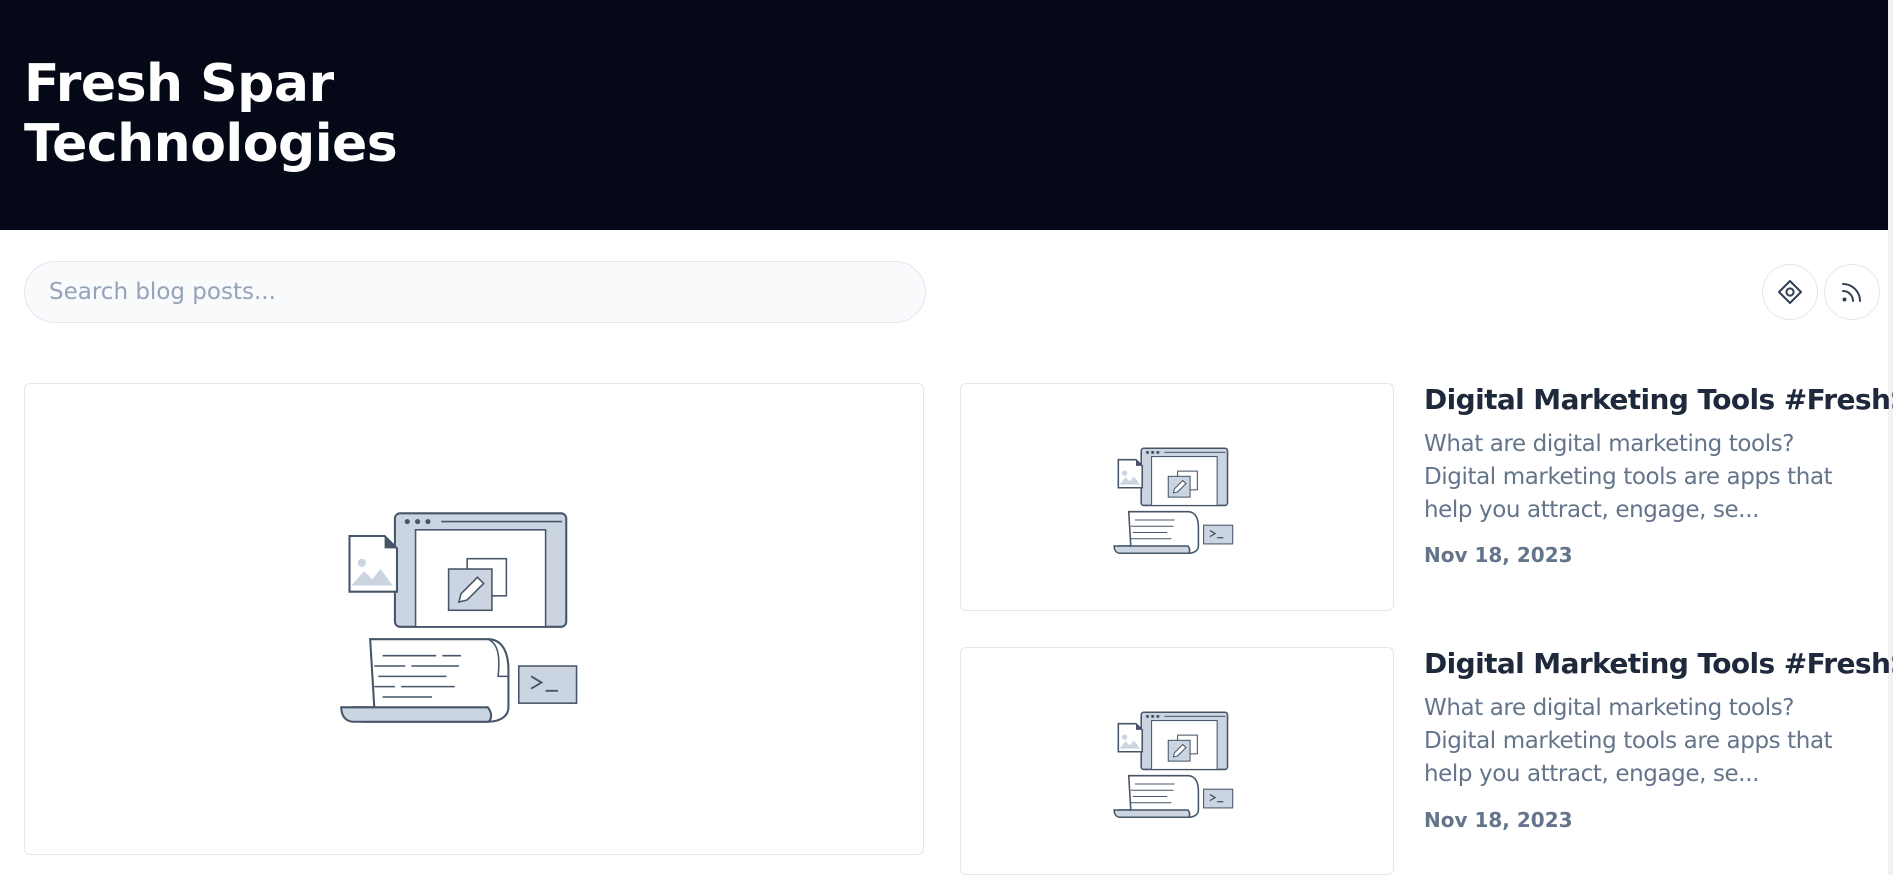  I want to click on rss-feed-button, so click(1852, 292).